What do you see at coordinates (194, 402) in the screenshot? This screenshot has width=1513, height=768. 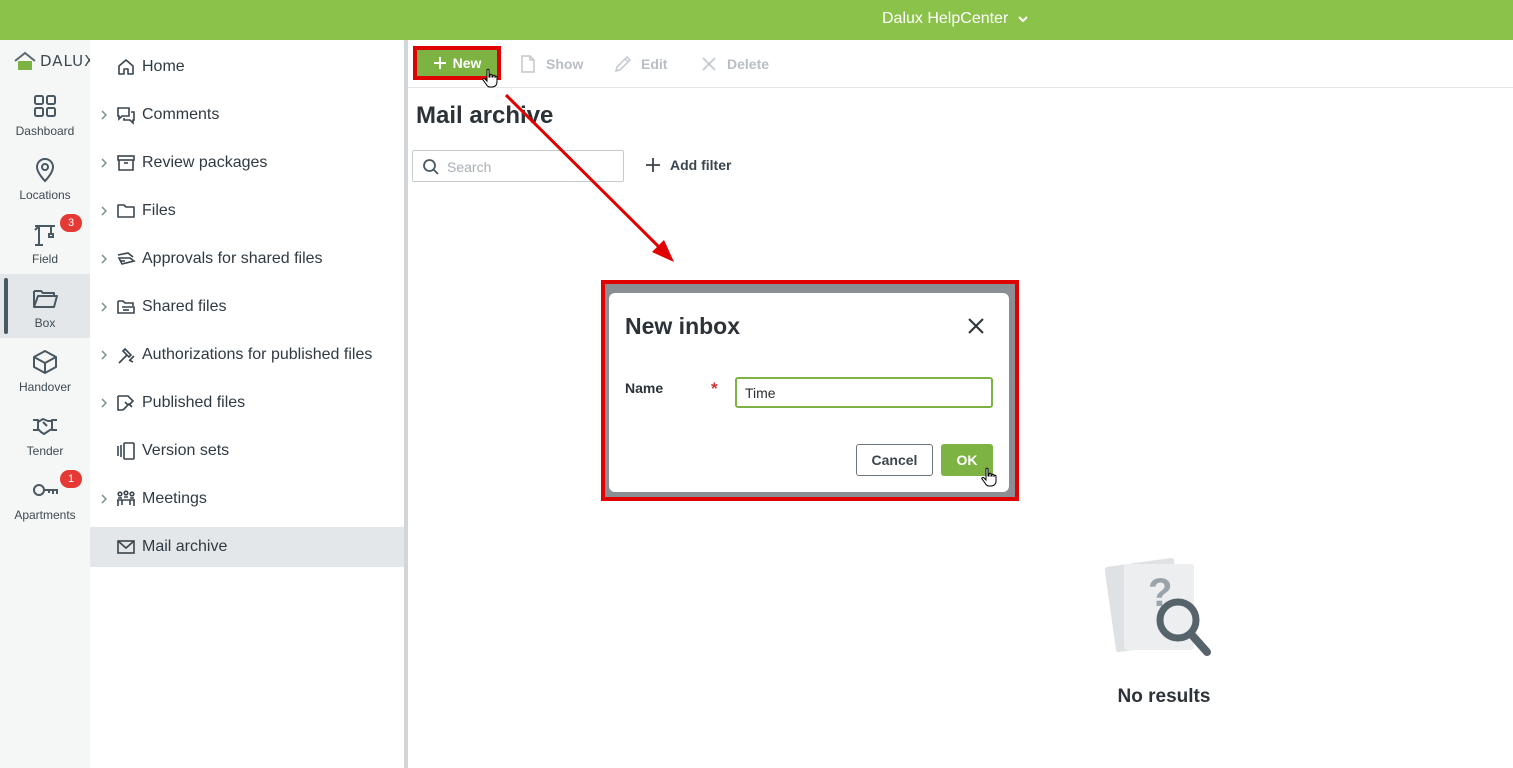 I see `nav-label: Published files` at bounding box center [194, 402].